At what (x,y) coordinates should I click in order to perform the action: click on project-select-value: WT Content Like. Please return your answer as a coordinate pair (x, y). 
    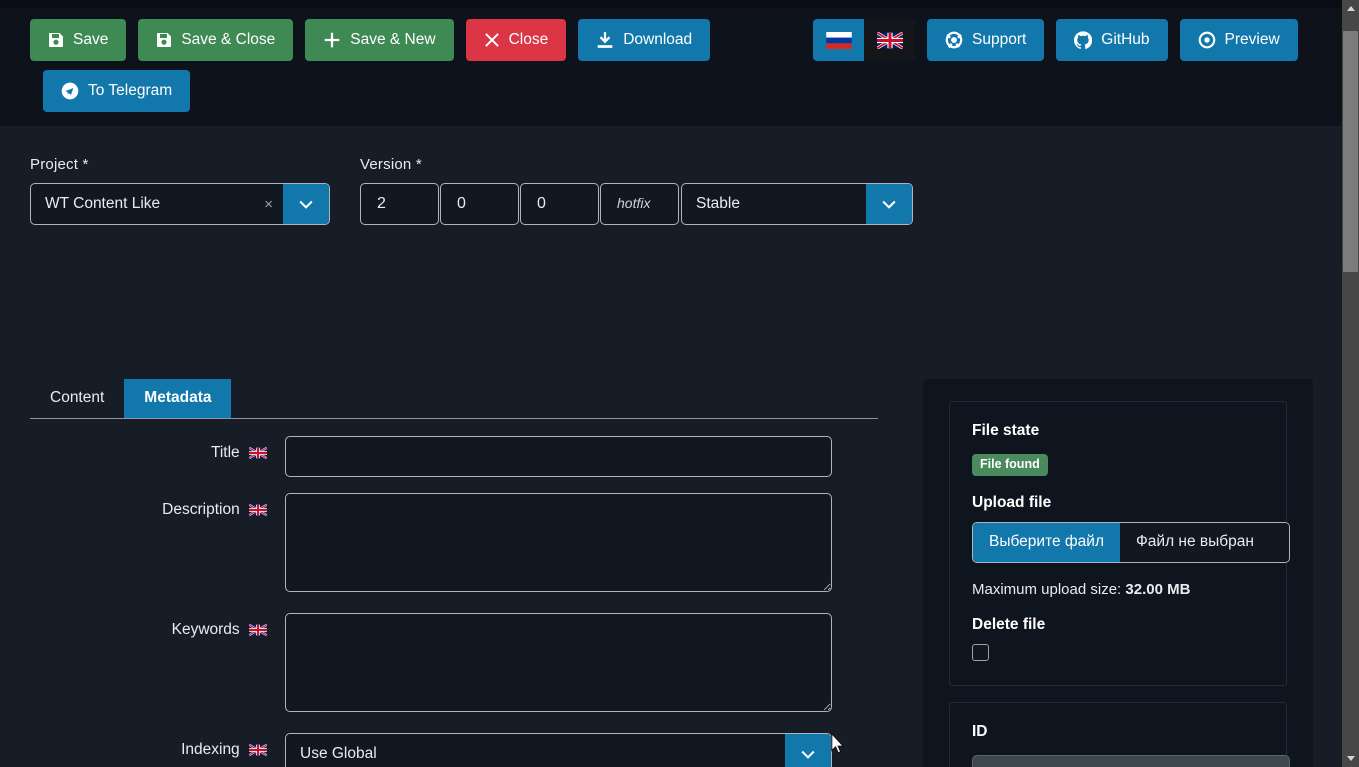
    Looking at the image, I should click on (103, 203).